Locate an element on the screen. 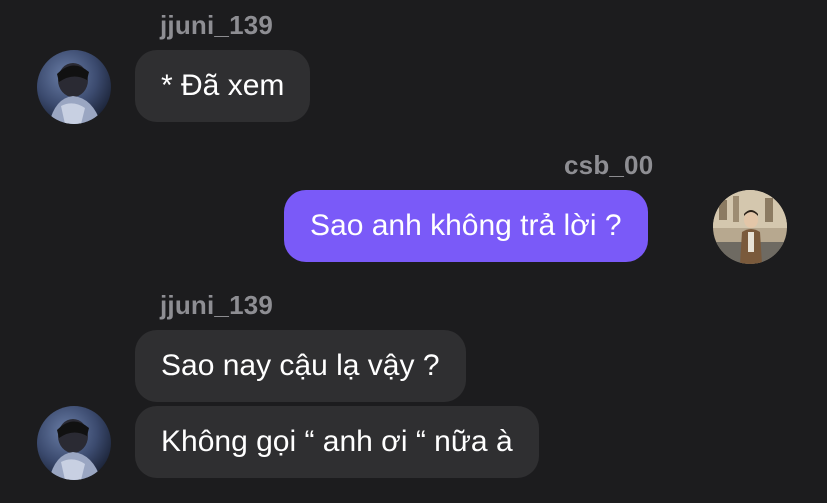 Image resolution: width=827 pixels, height=503 pixels. self-avatar is located at coordinates (750, 227).